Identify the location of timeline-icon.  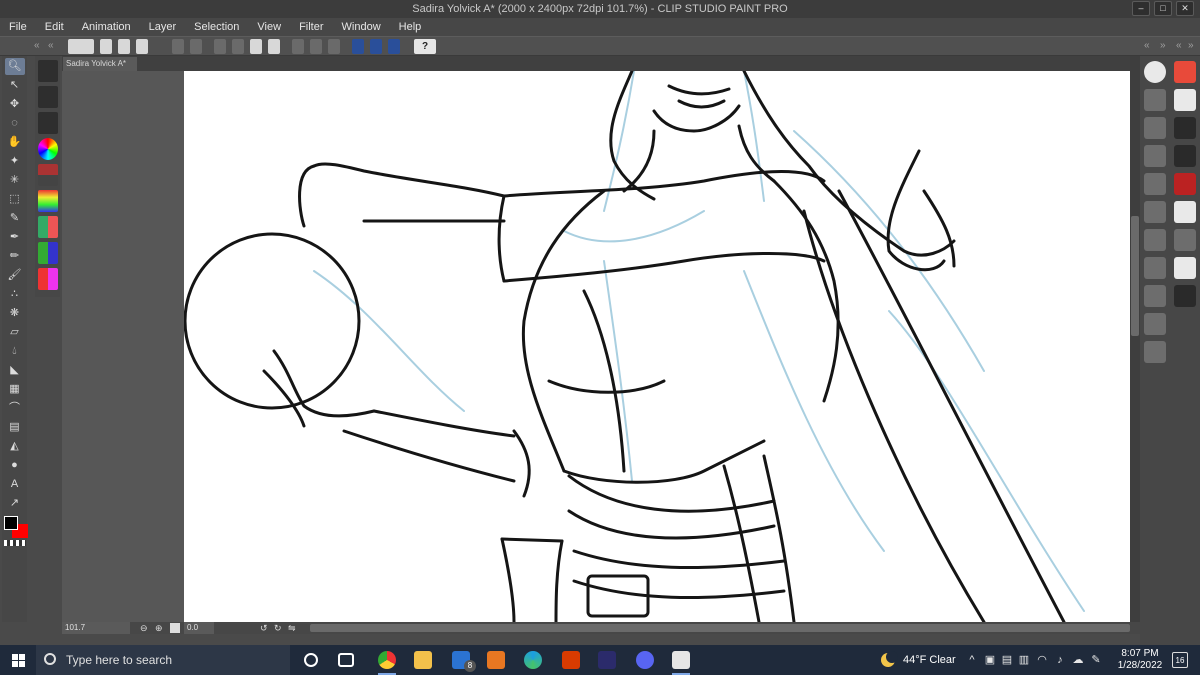
(1185, 184).